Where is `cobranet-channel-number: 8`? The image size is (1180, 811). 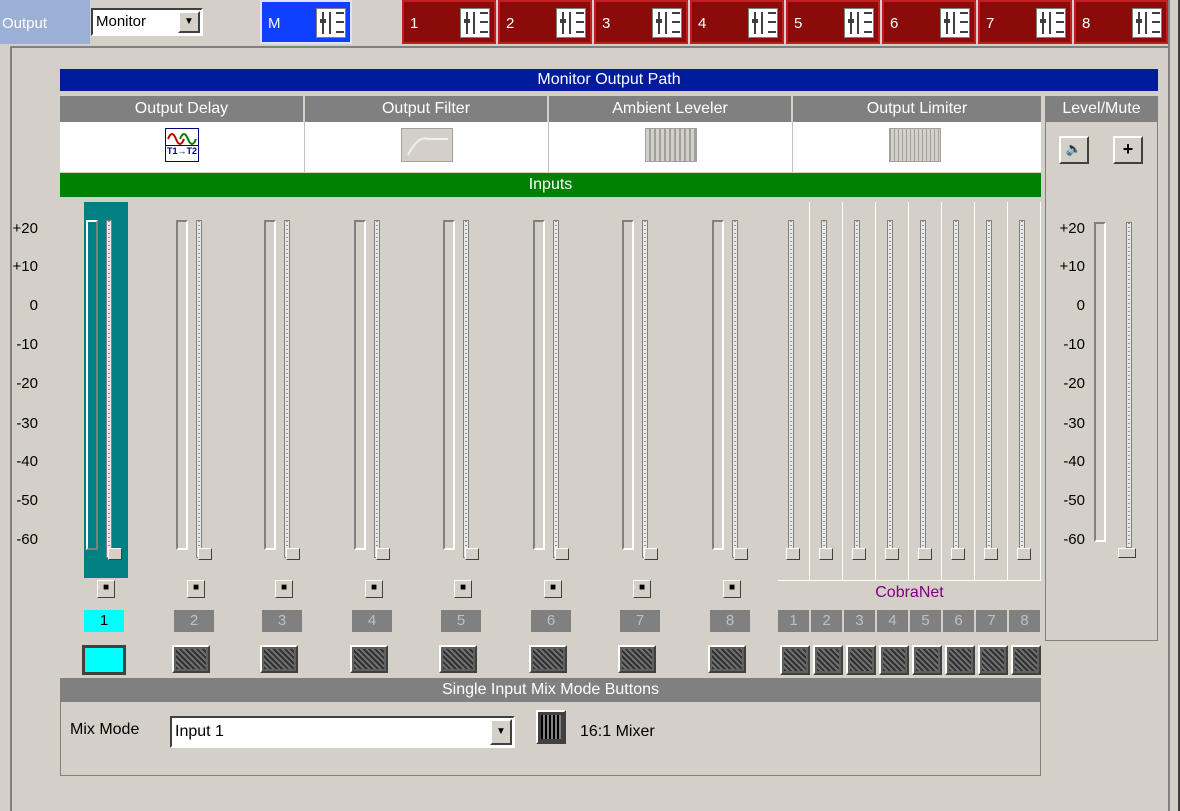 cobranet-channel-number: 8 is located at coordinates (1024, 621).